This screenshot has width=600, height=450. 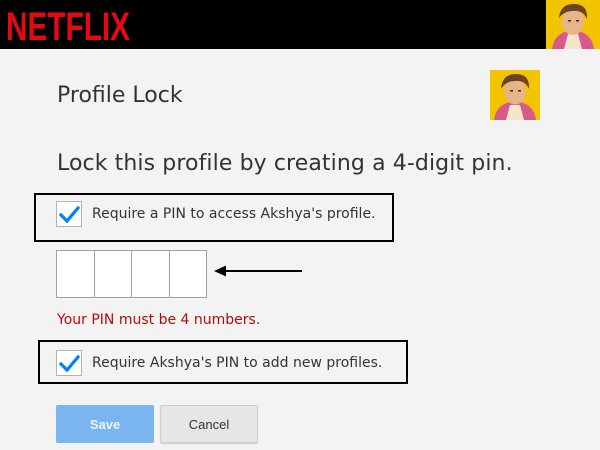 I want to click on arrow-left-icon, so click(x=258, y=271).